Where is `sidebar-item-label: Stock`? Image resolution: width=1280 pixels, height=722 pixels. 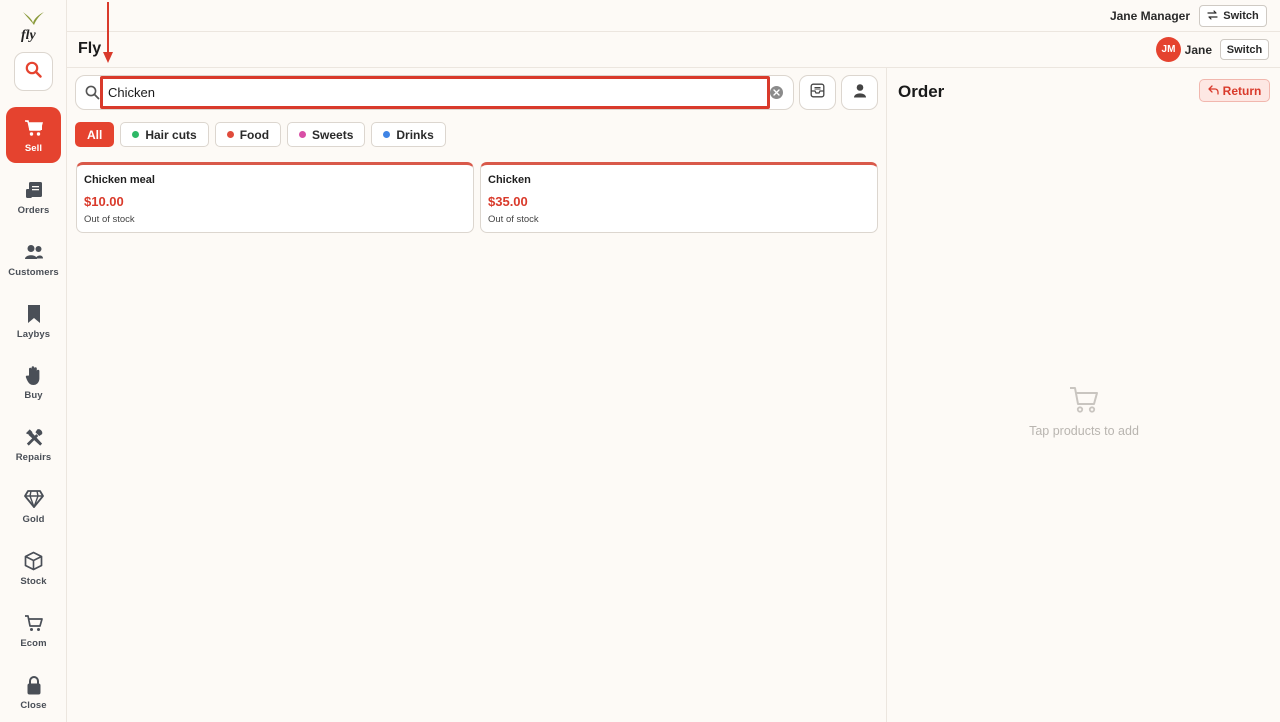
sidebar-item-label: Stock is located at coordinates (33, 581).